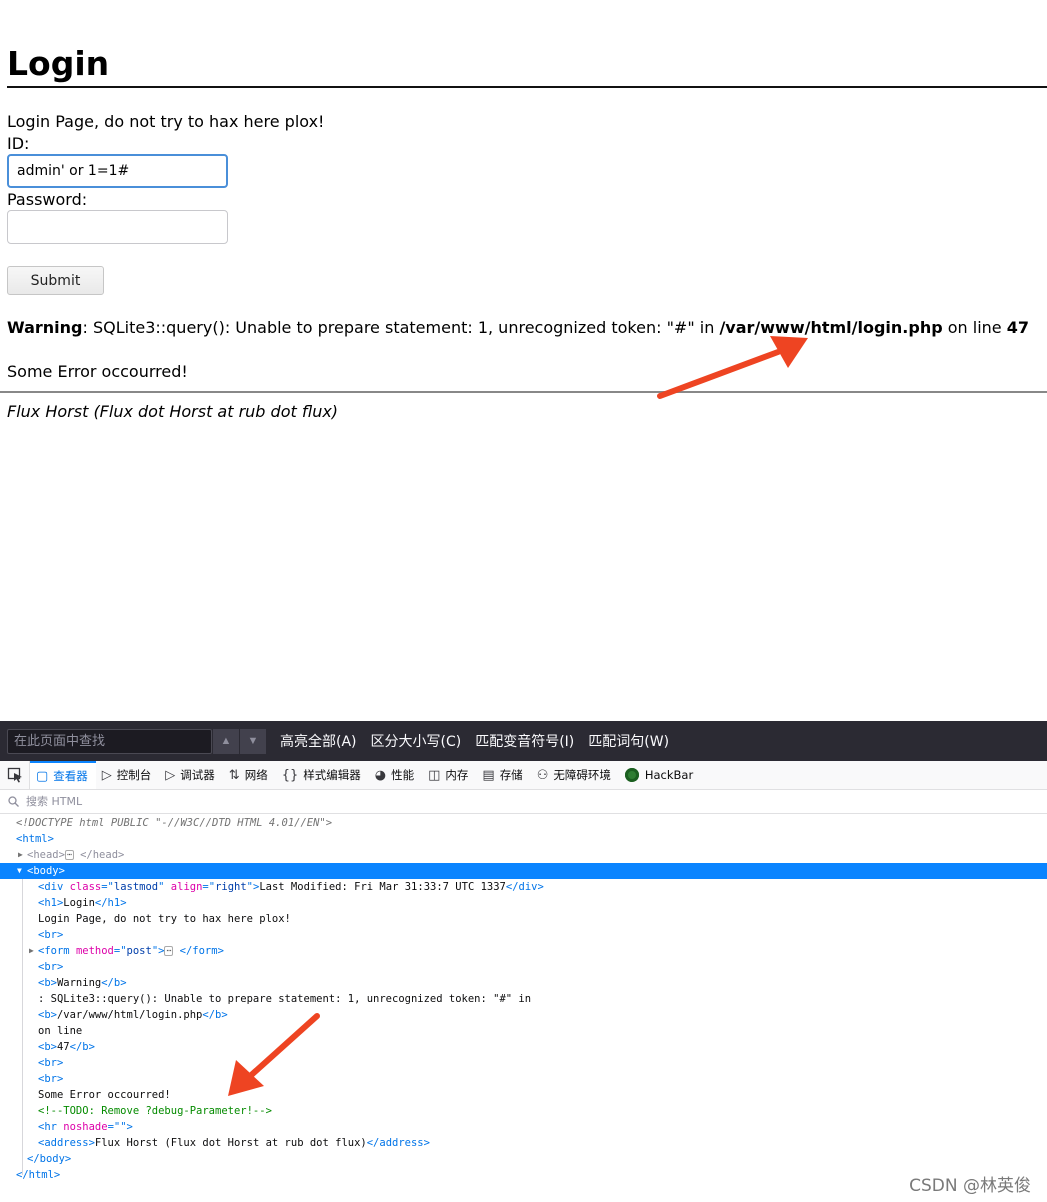  I want to click on tree-line-intro-text: Login Page, do not try to hax here plox!, so click(523, 919).